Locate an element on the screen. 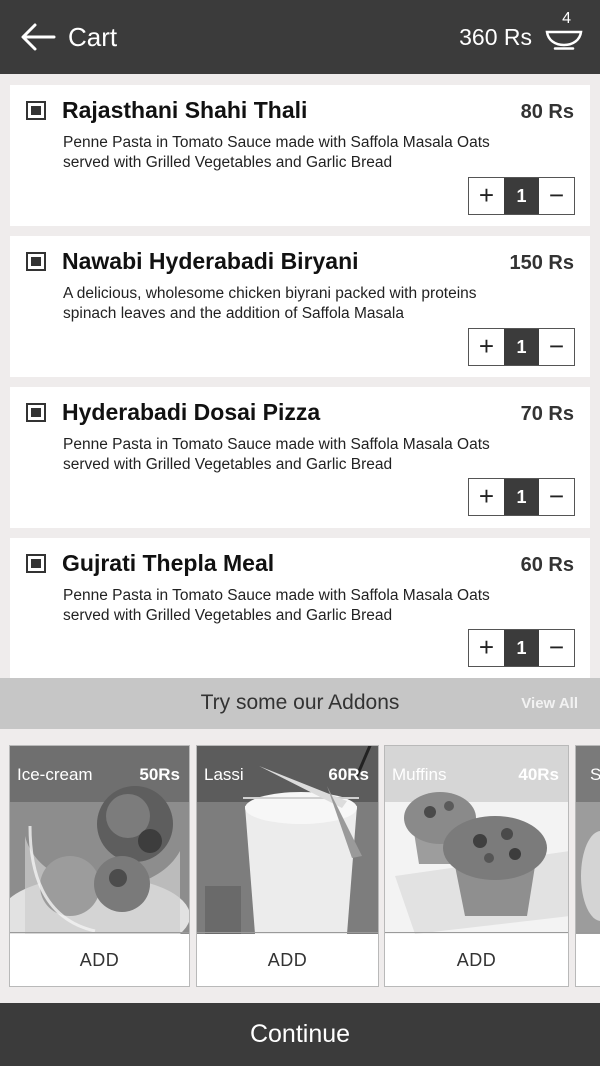 This screenshot has height=1066, width=600. item-name: Nawabi Hyderabadi Biryani is located at coordinates (210, 261).